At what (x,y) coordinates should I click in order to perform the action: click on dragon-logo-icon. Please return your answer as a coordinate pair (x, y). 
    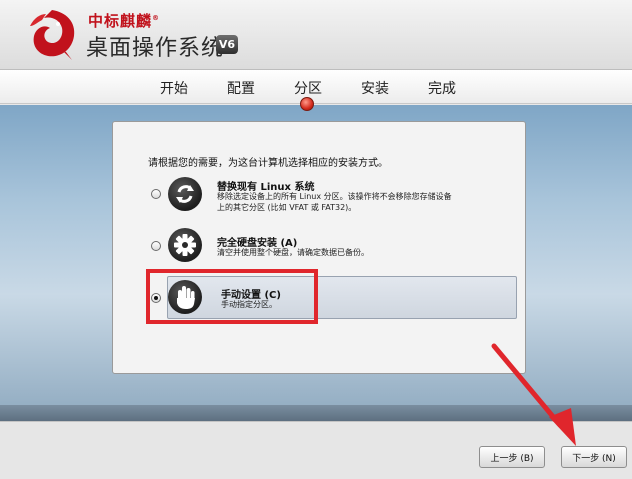
    Looking at the image, I should click on (52, 35).